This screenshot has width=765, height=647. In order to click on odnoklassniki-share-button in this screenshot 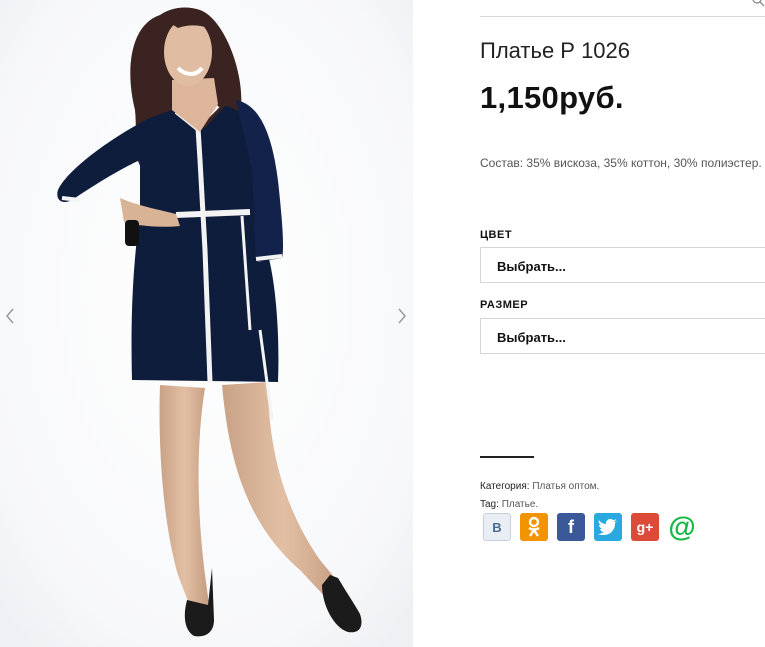, I will do `click(534, 527)`.